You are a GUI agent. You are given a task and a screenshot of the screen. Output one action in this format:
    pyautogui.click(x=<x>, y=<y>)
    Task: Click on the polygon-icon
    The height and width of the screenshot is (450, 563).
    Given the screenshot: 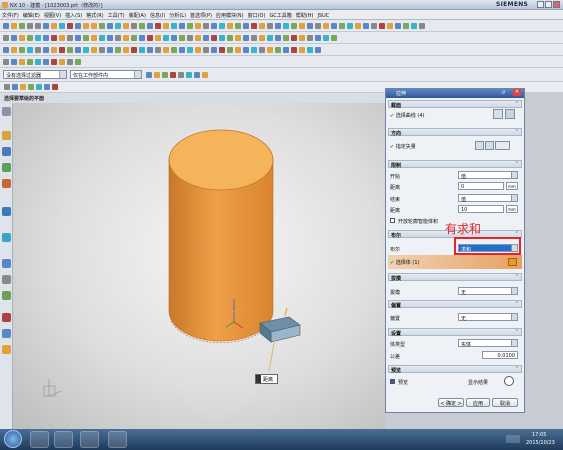 What is the action you would take?
    pyautogui.click(x=46, y=37)
    